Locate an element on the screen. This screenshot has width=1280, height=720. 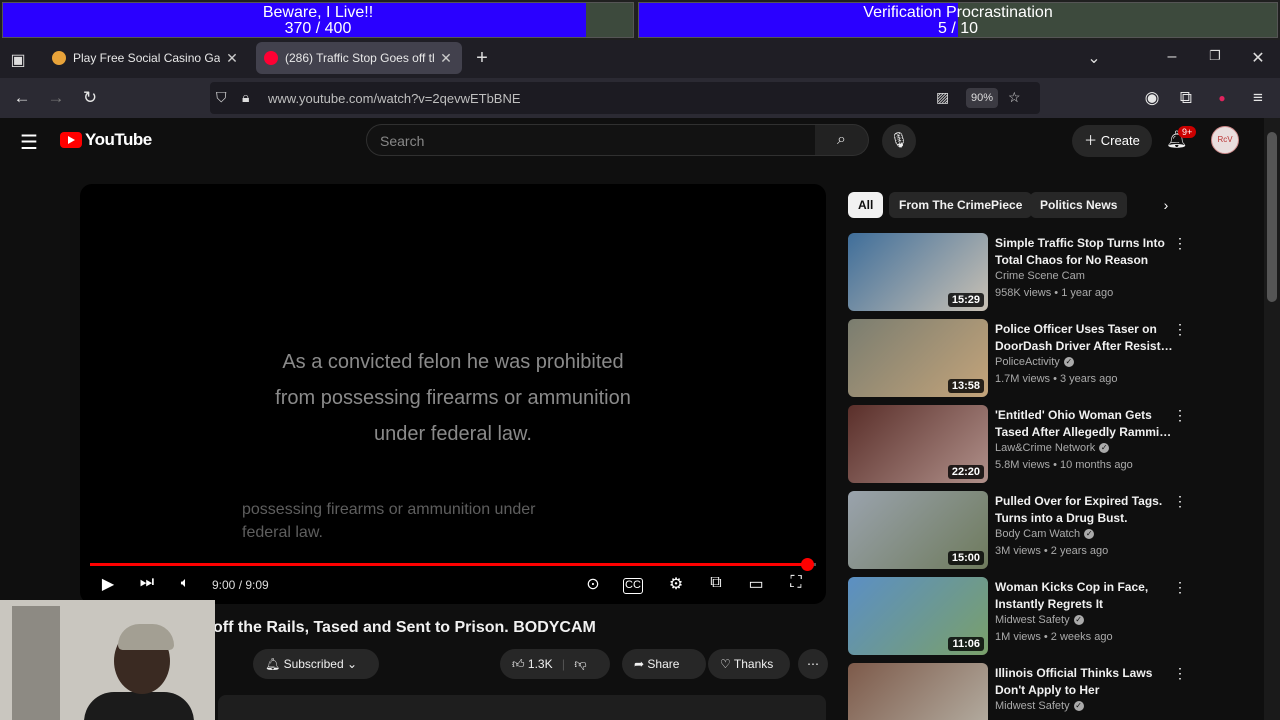
channel-name: Body Cam Watch ✓ is located at coordinates (1045, 534).